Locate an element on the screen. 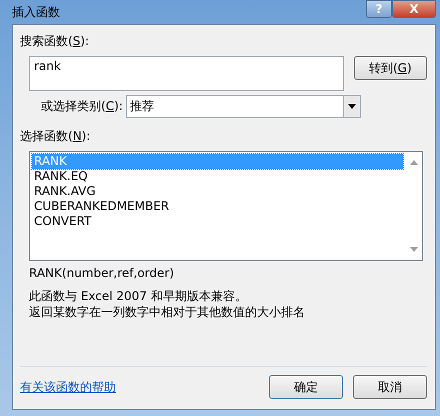  search-label: 搜索函数(S): is located at coordinates (55, 41).